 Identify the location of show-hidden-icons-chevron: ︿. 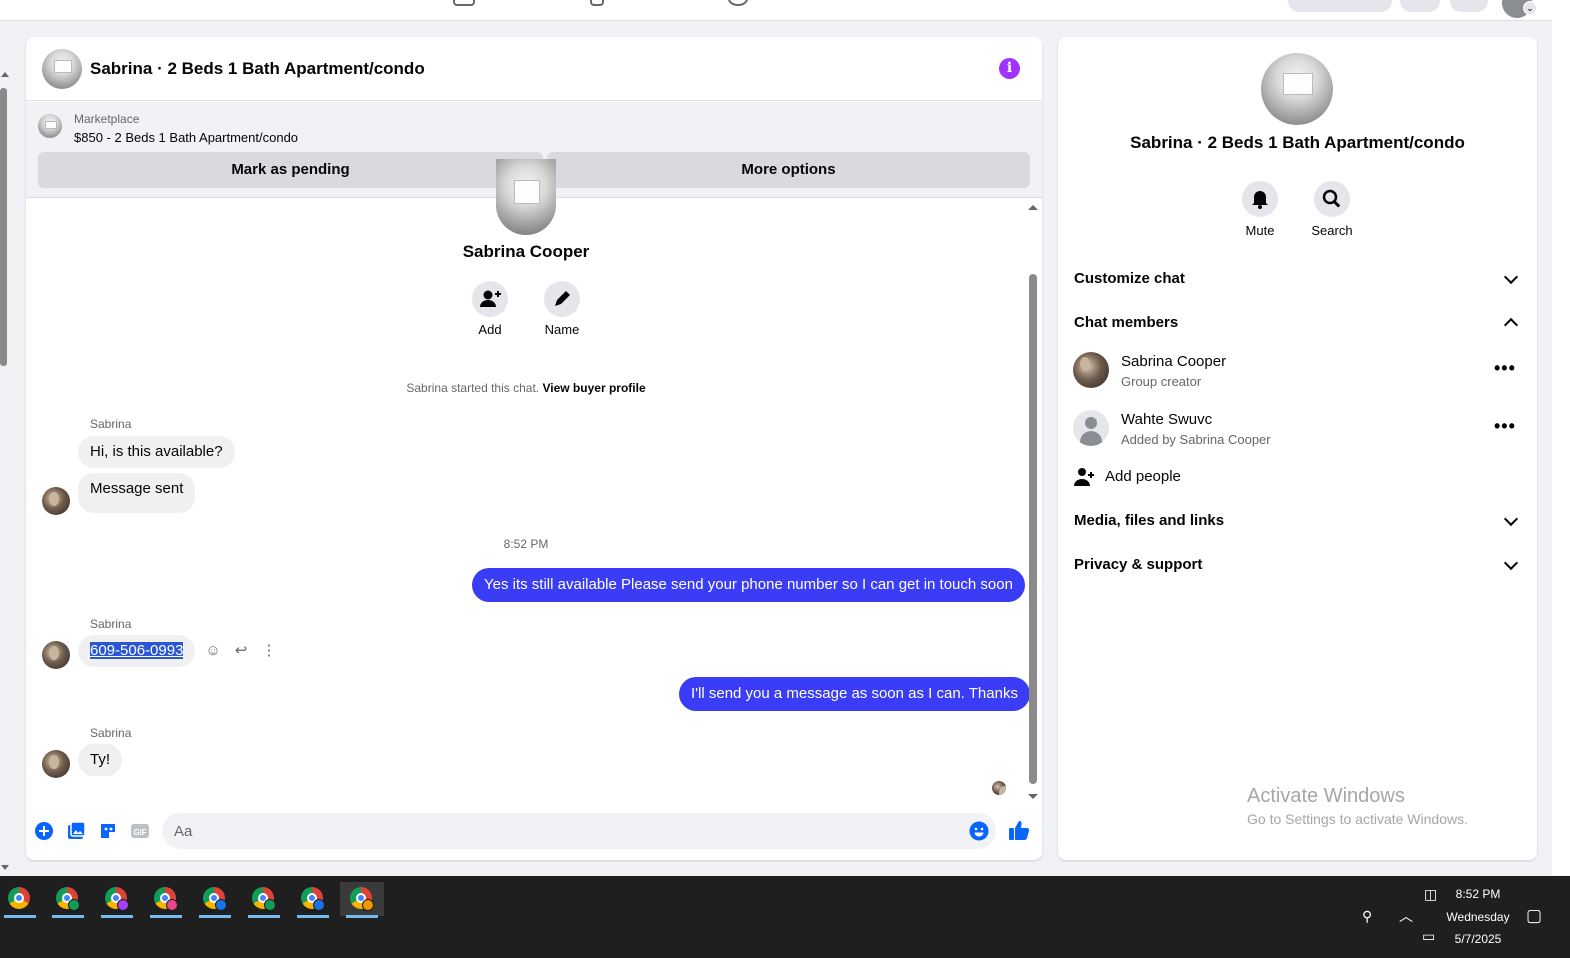
(1406, 916).